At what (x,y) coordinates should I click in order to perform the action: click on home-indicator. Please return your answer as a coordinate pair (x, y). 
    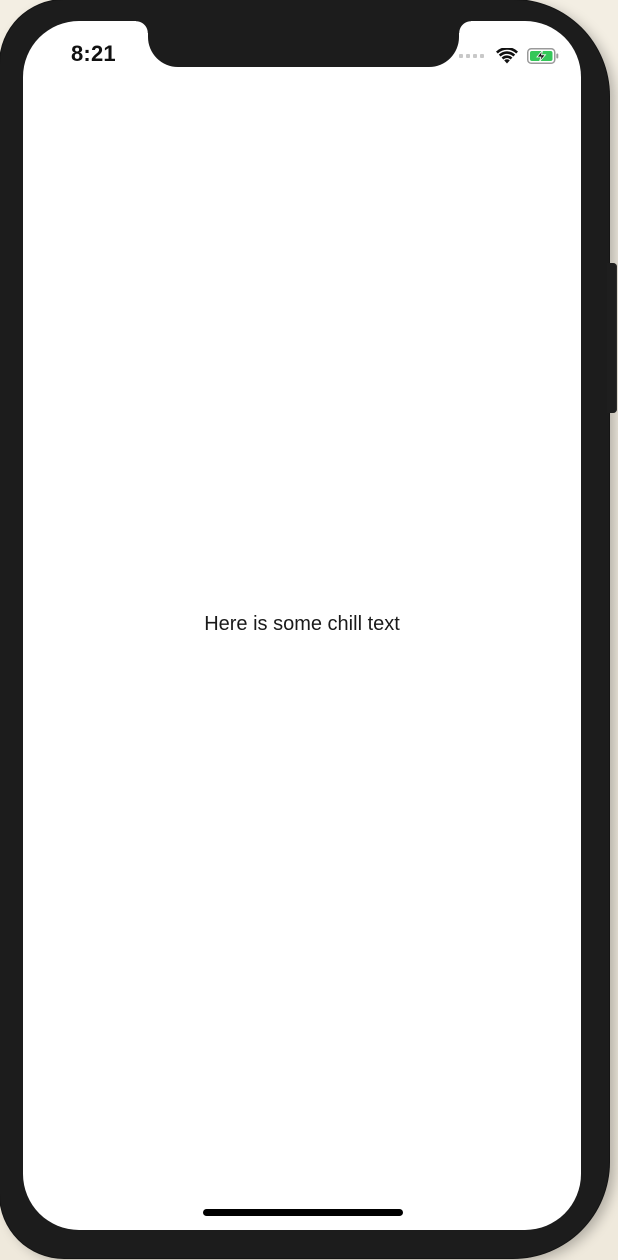
    Looking at the image, I should click on (303, 1212).